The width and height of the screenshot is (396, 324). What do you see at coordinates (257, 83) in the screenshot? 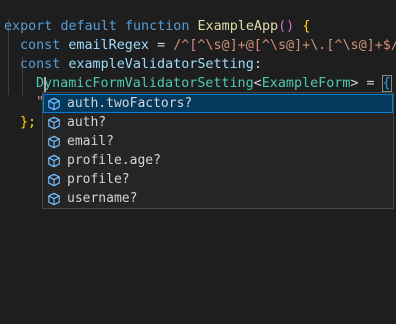
I see `angle-open: <` at bounding box center [257, 83].